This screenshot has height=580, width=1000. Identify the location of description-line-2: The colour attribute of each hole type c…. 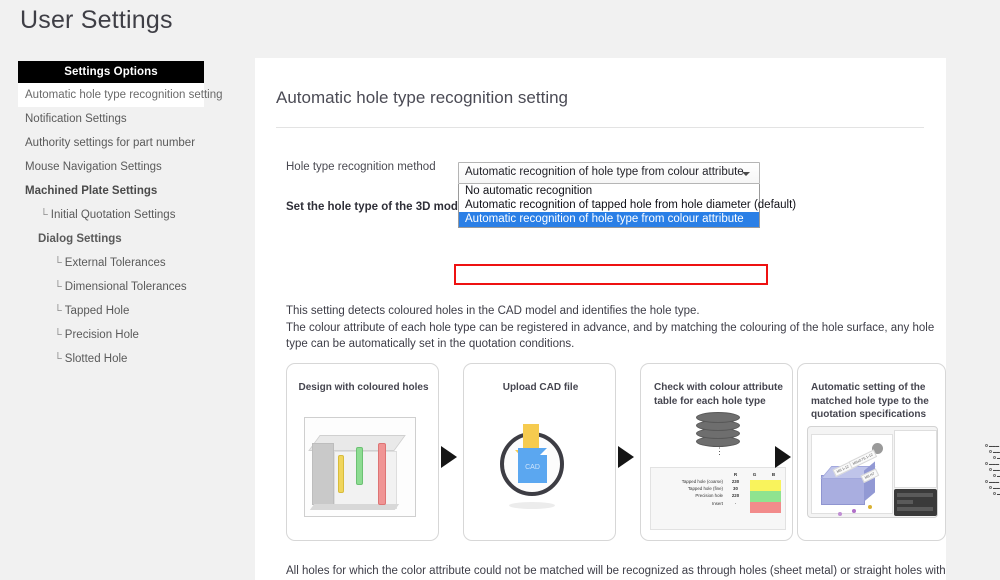
(610, 336).